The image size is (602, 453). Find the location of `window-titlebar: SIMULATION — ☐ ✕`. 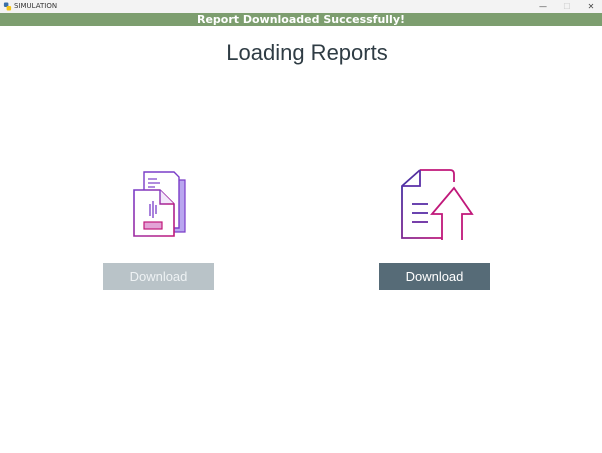

window-titlebar: SIMULATION — ☐ ✕ is located at coordinates (301, 6).